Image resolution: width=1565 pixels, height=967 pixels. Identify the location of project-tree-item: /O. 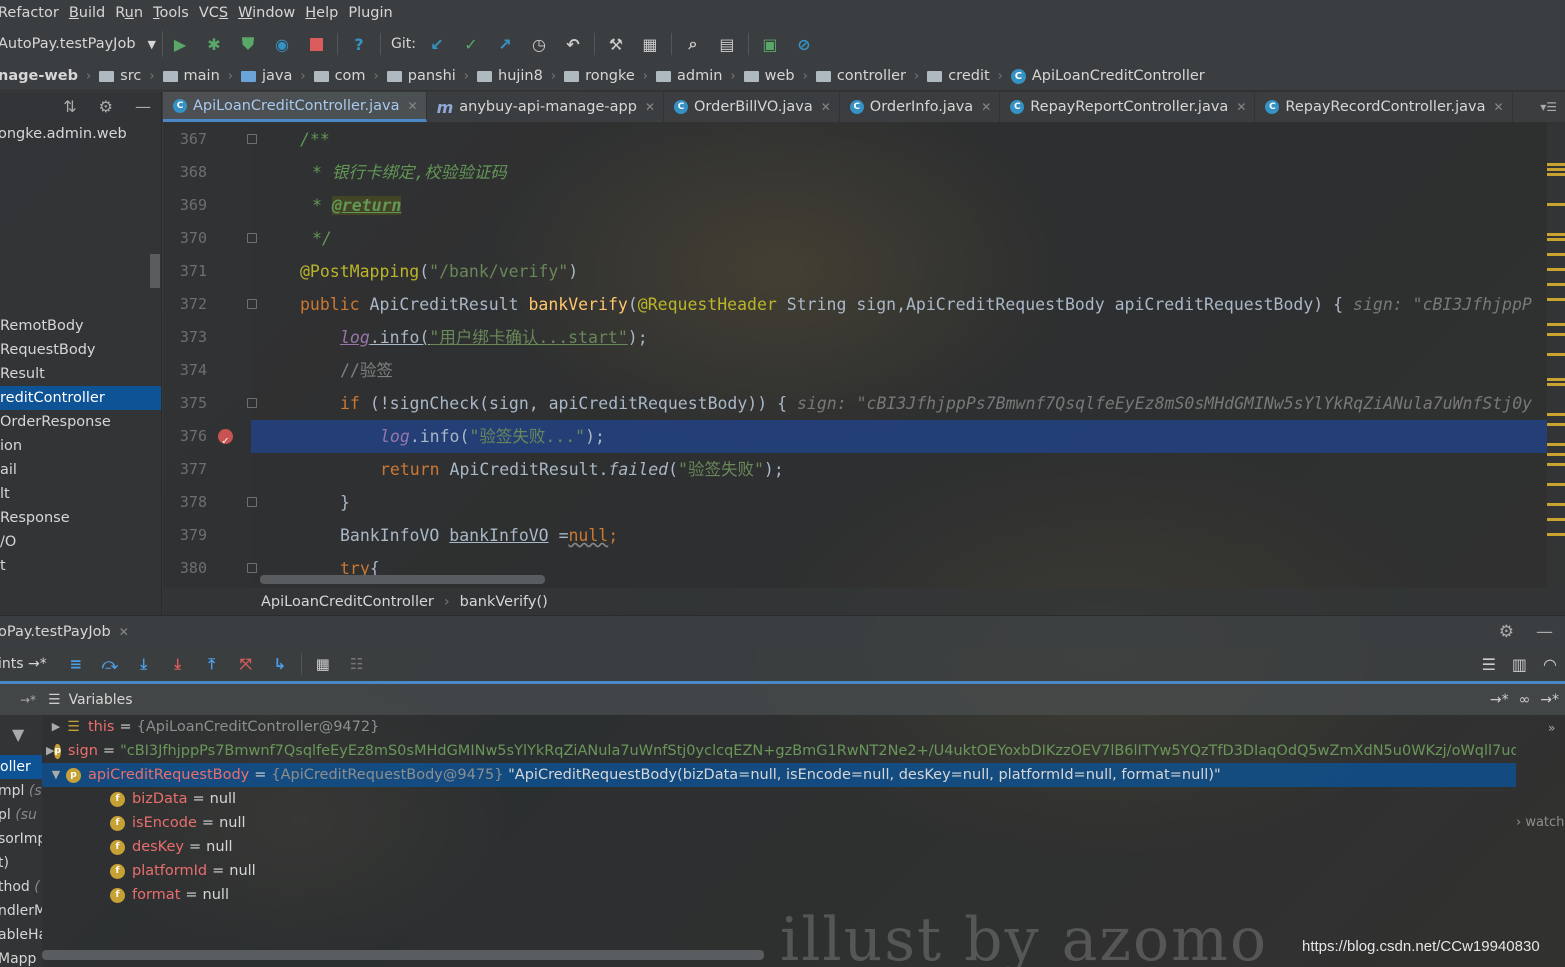
(80, 542).